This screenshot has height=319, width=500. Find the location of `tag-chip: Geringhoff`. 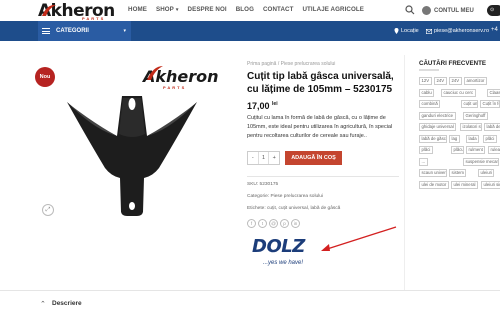

tag-chip: Geringhoff is located at coordinates (475, 115).